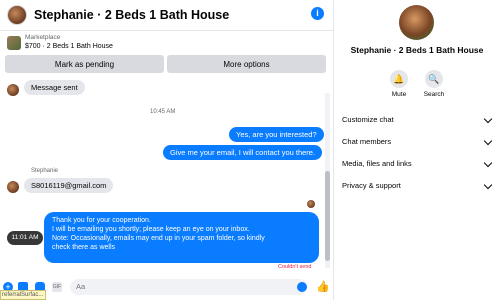 The width and height of the screenshot is (500, 300). Describe the element at coordinates (69, 185) in the screenshot. I see `message-bubble-in: S8016119@gmail.com` at that location.